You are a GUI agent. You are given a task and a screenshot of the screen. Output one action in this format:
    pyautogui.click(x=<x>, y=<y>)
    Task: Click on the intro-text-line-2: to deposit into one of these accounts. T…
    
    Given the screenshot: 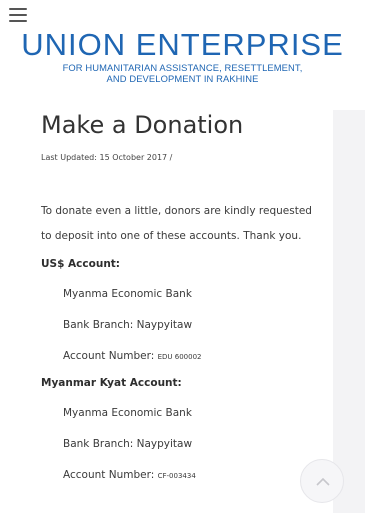 What is the action you would take?
    pyautogui.click(x=171, y=236)
    